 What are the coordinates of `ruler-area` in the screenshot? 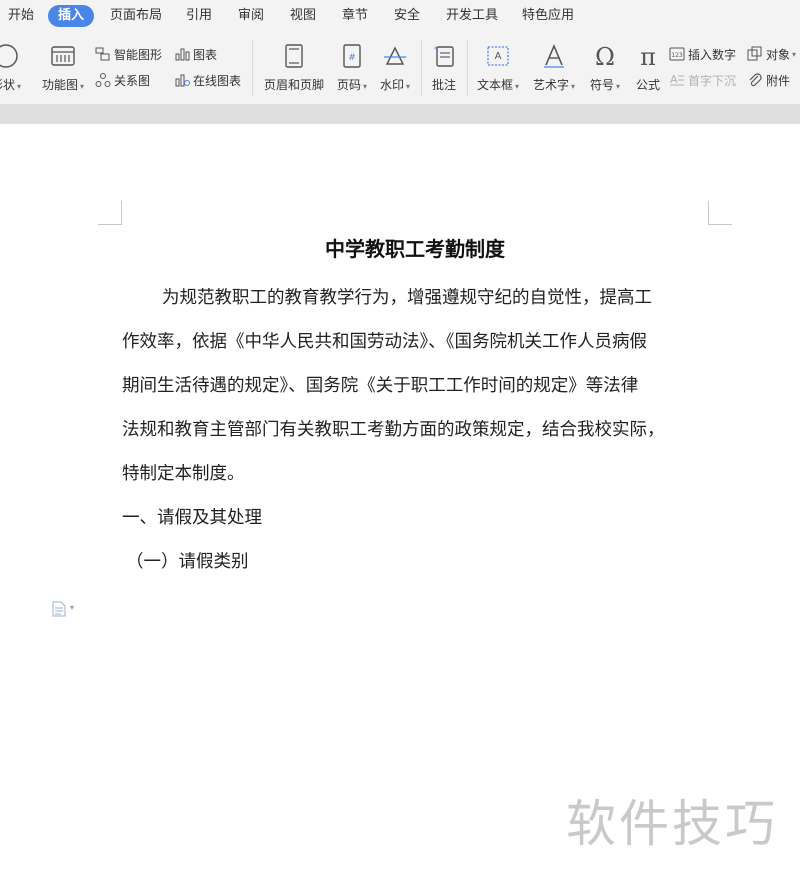 It's located at (400, 114).